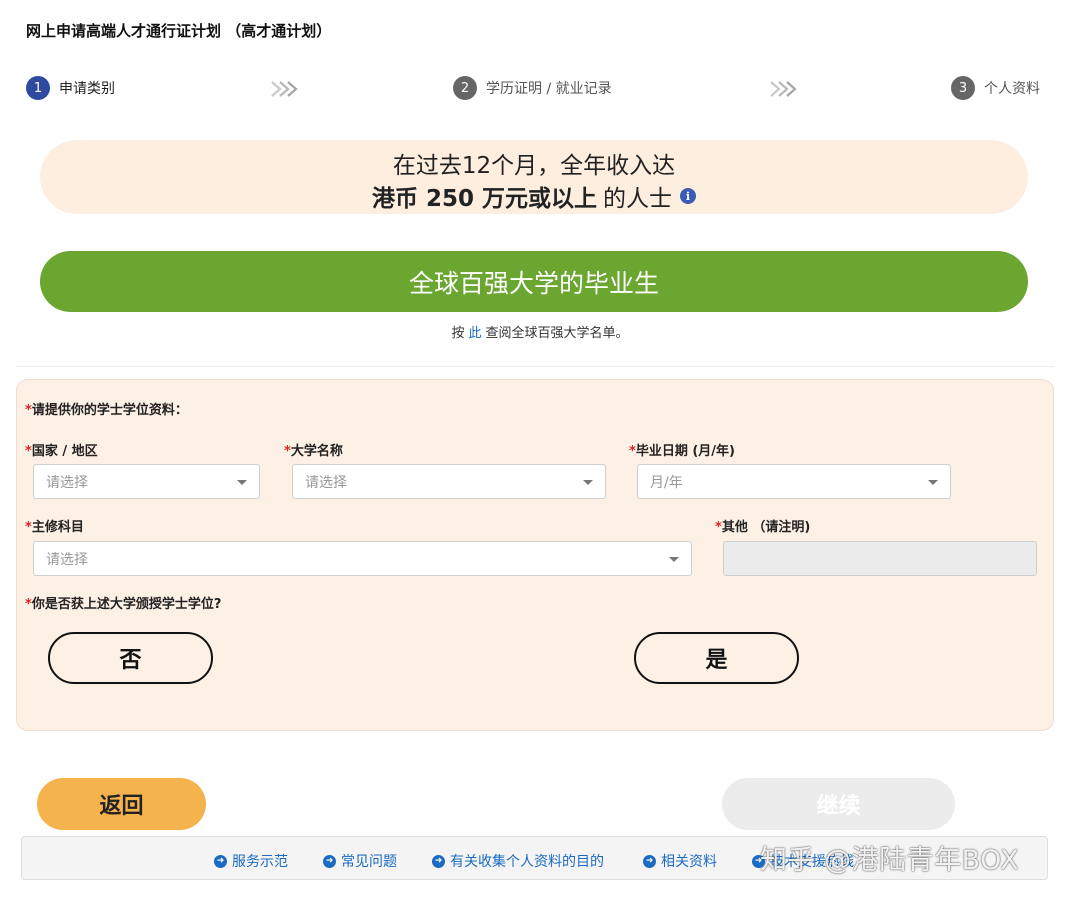 The image size is (1080, 902). What do you see at coordinates (890, 860) in the screenshot?
I see `watermark: 知乎 @港陆青年BOX` at bounding box center [890, 860].